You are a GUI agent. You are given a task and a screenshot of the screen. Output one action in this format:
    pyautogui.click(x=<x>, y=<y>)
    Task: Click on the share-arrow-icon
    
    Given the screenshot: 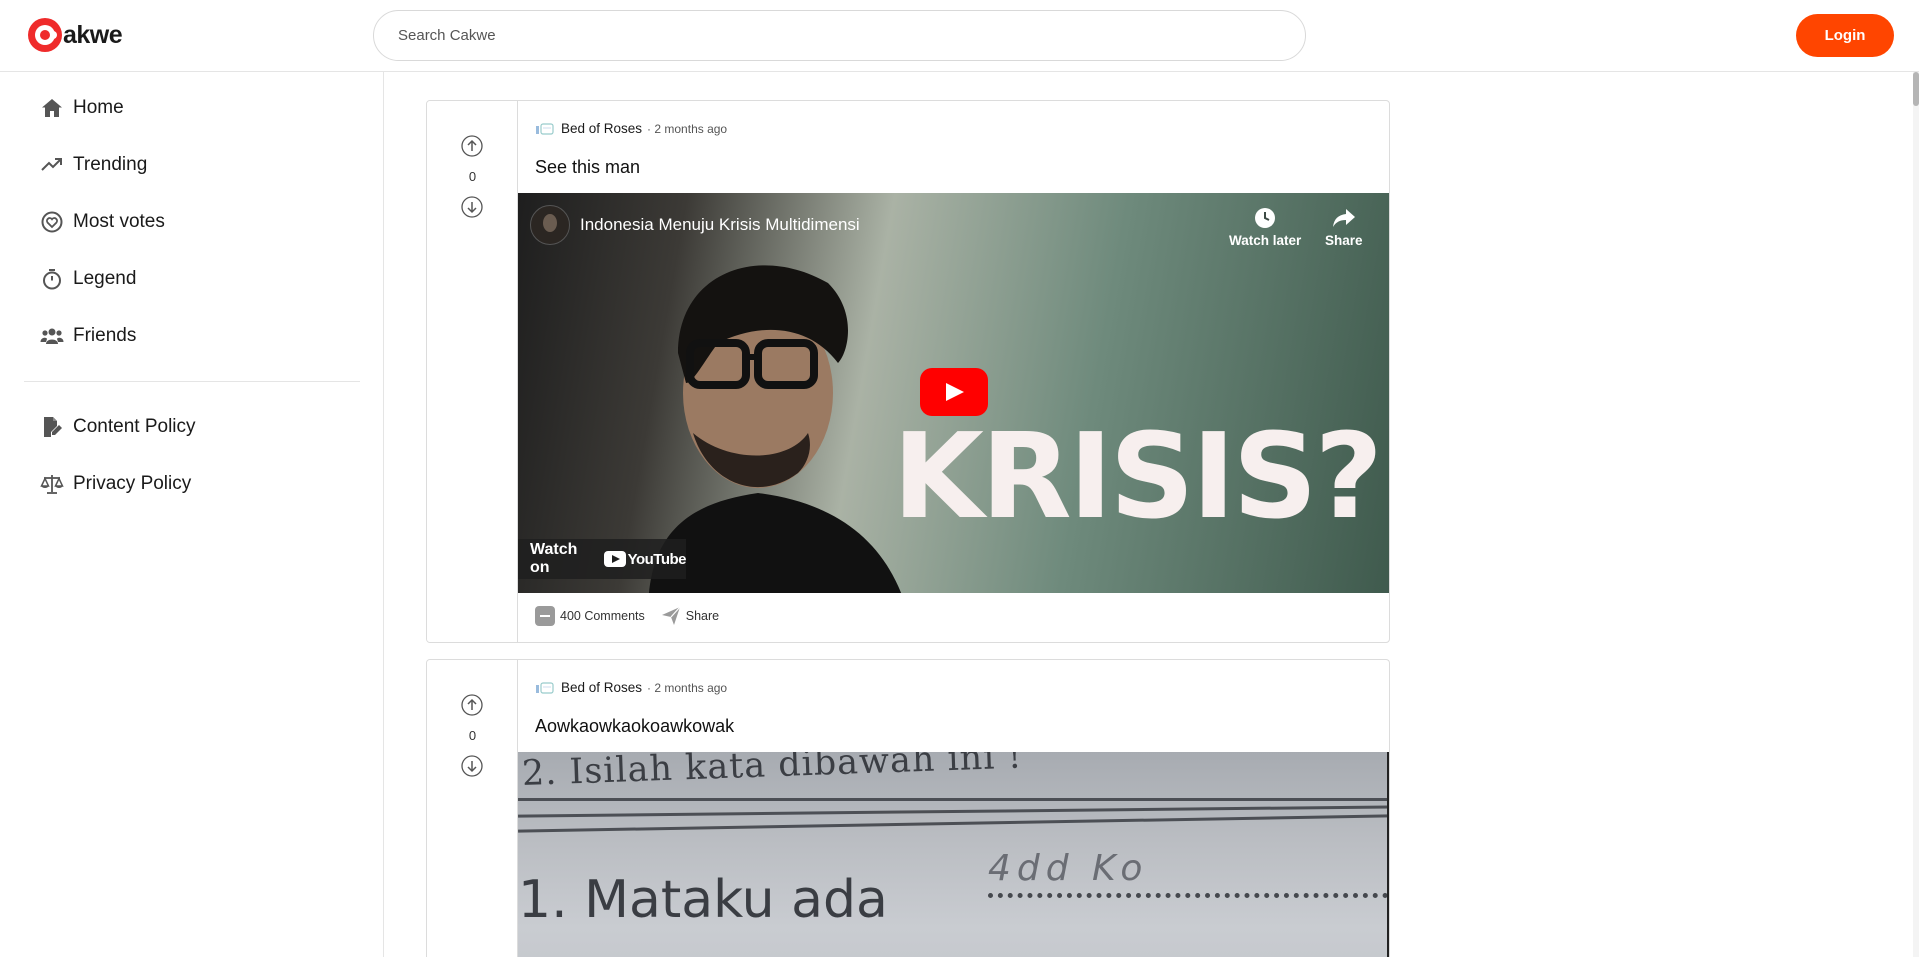 What is the action you would take?
    pyautogui.click(x=1343, y=218)
    